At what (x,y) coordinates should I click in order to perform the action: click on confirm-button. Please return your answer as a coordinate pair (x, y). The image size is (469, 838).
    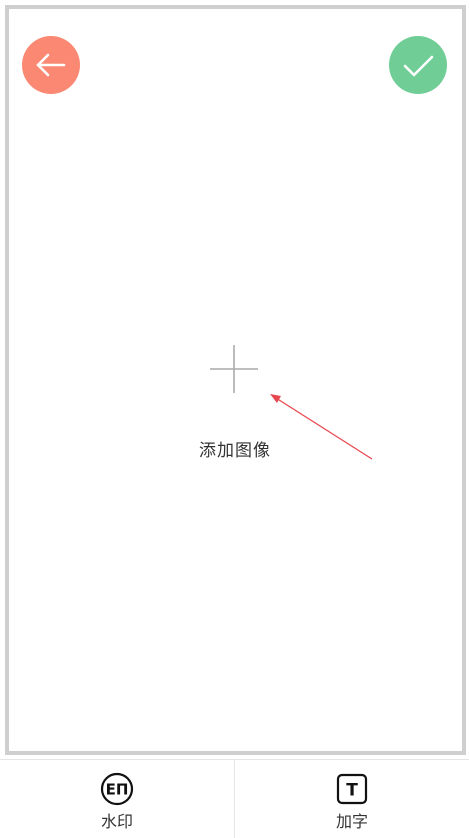
    Looking at the image, I should click on (418, 65).